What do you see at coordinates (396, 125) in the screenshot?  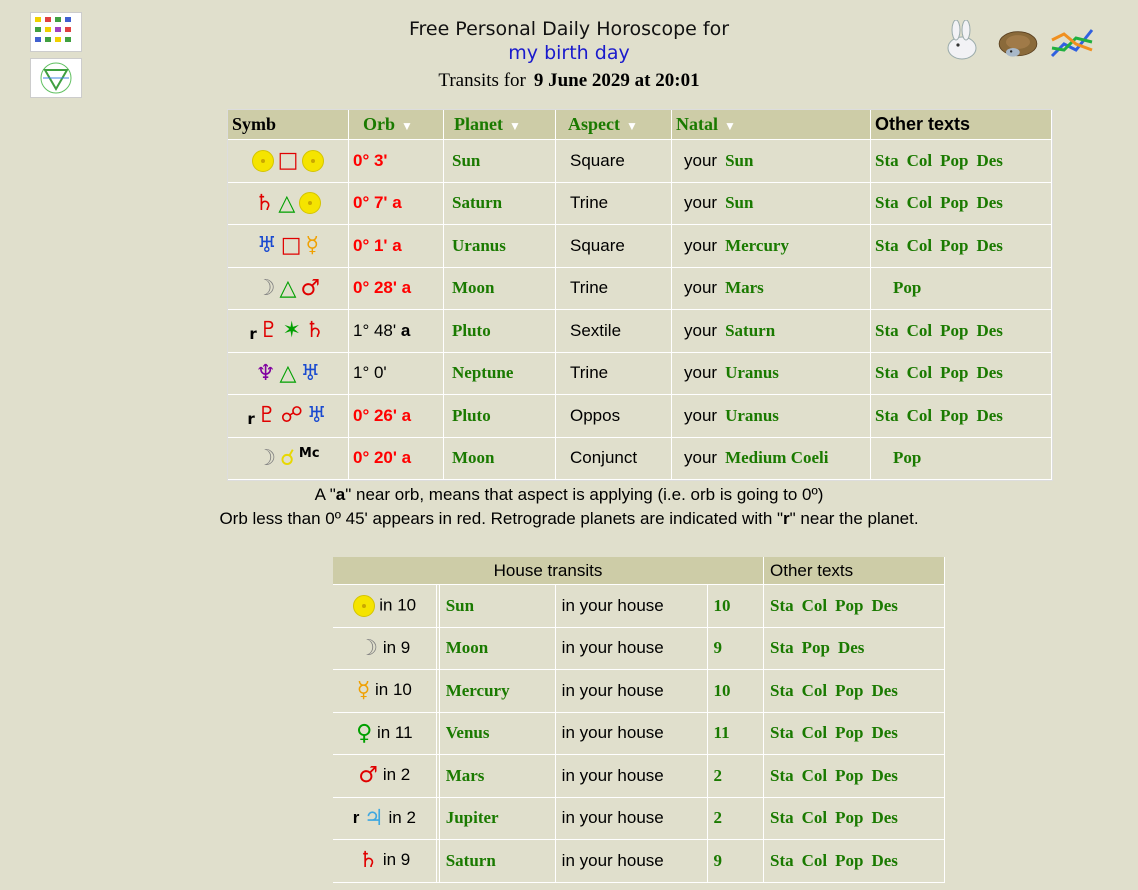 I see `col-orb: Orb ▼` at bounding box center [396, 125].